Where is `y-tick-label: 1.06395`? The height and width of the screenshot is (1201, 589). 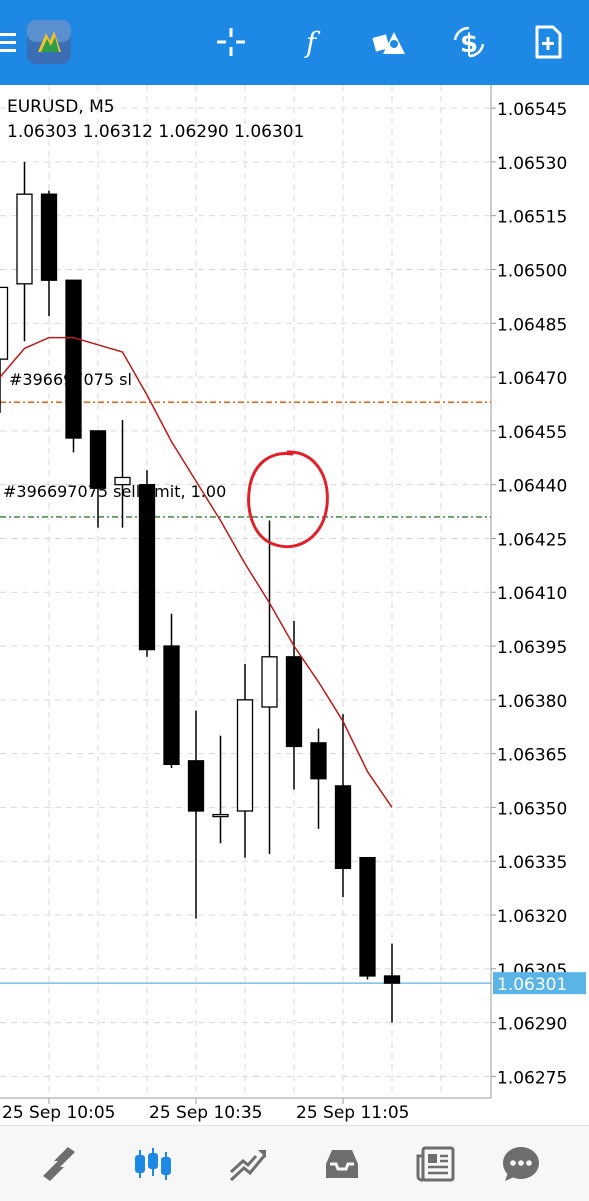 y-tick-label: 1.06395 is located at coordinates (532, 648).